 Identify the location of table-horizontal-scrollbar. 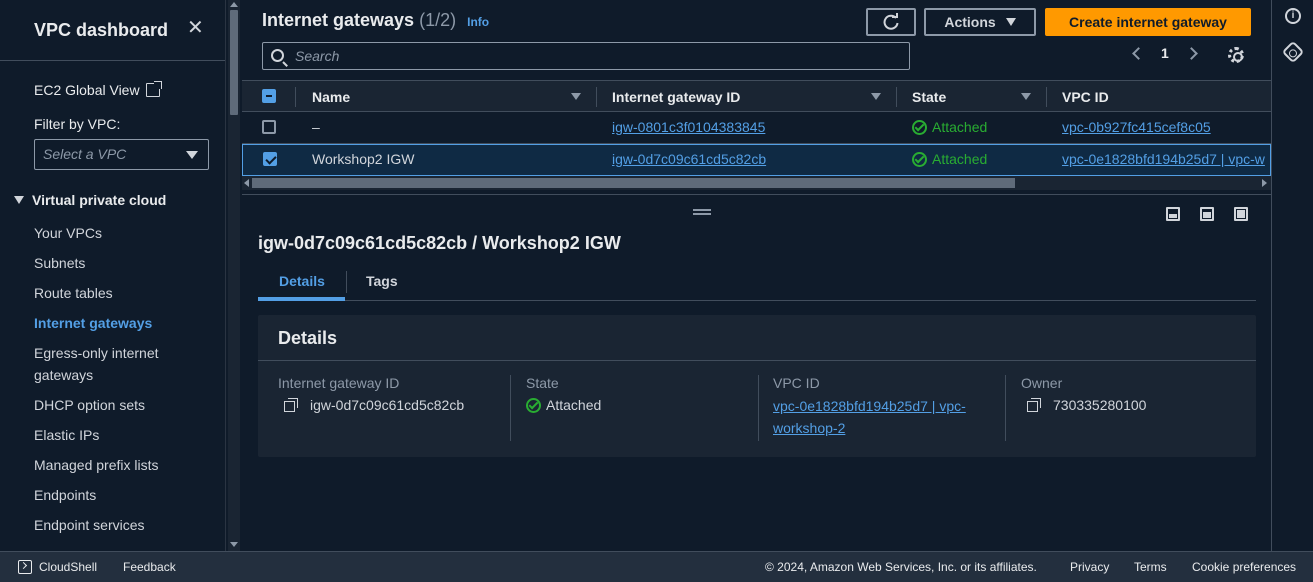
(756, 183).